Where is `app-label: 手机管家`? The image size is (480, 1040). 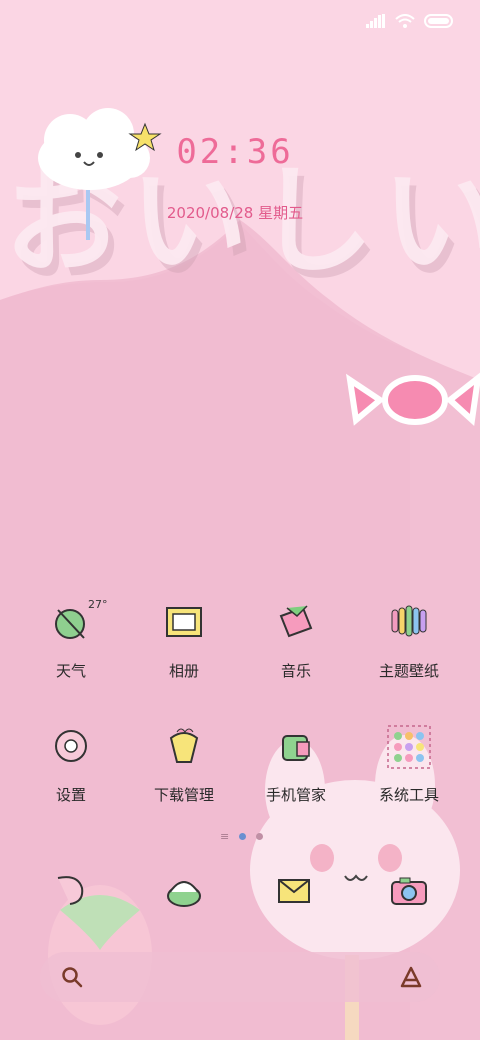 app-label: 手机管家 is located at coordinates (295, 795).